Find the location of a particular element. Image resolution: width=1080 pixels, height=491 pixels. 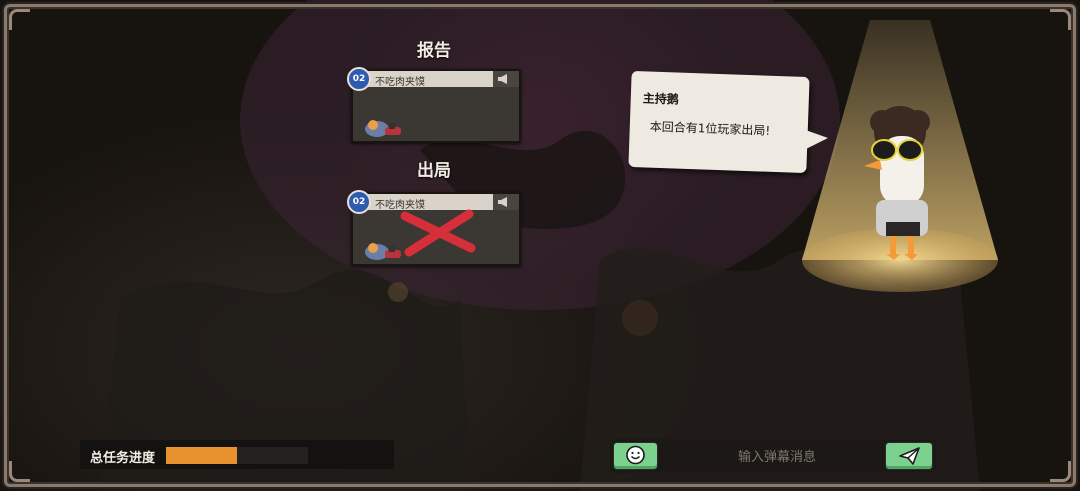

host-goose-avatar is located at coordinates (897, 183).